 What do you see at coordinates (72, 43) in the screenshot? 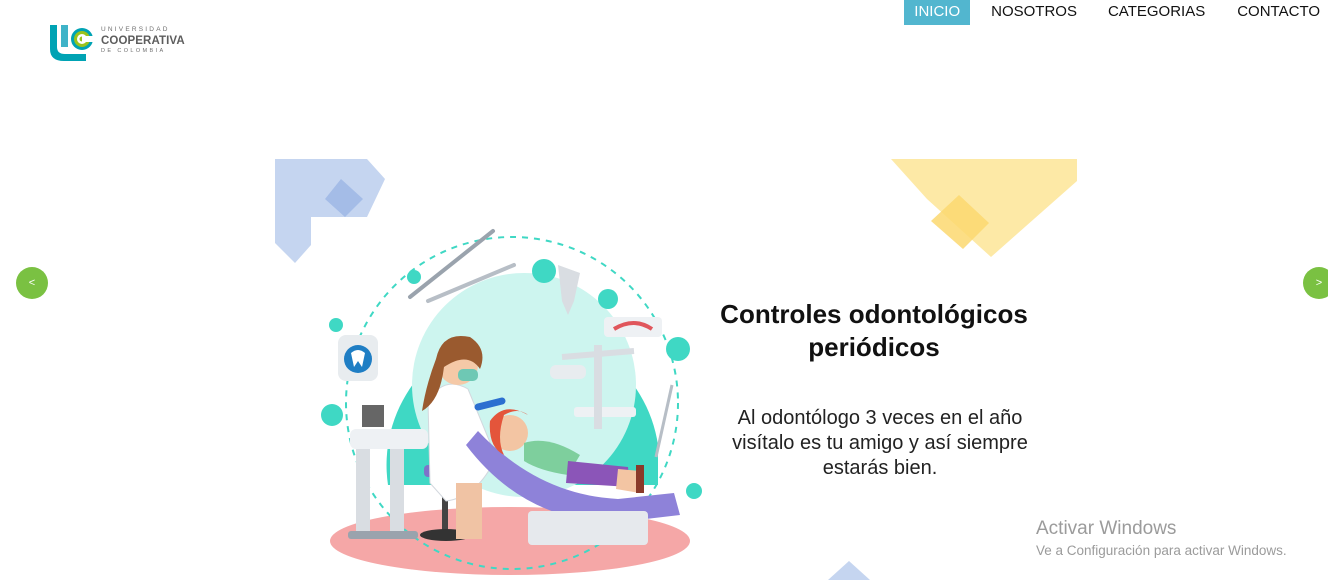
I see `uc-logo-mark-icon` at bounding box center [72, 43].